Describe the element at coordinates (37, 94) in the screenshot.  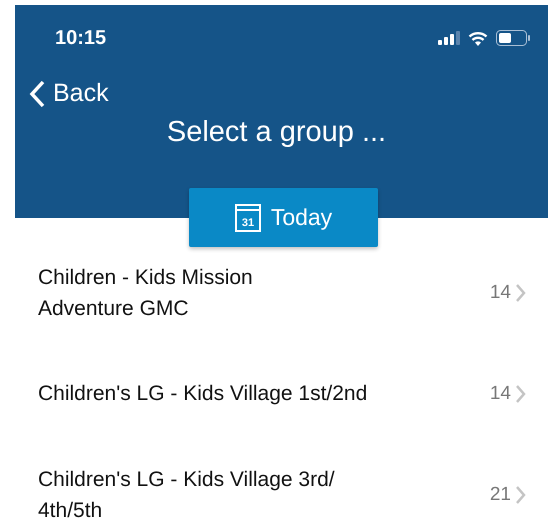
I see `chevron-left-icon` at that location.